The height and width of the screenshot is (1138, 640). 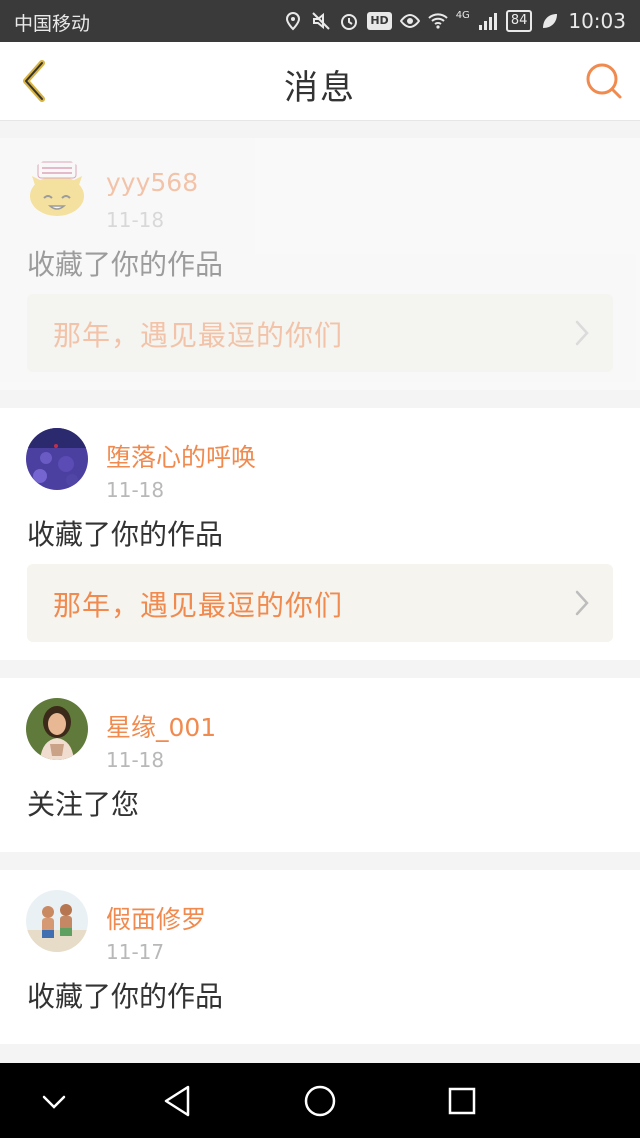 I want to click on message-date: 11-17, so click(x=135, y=952).